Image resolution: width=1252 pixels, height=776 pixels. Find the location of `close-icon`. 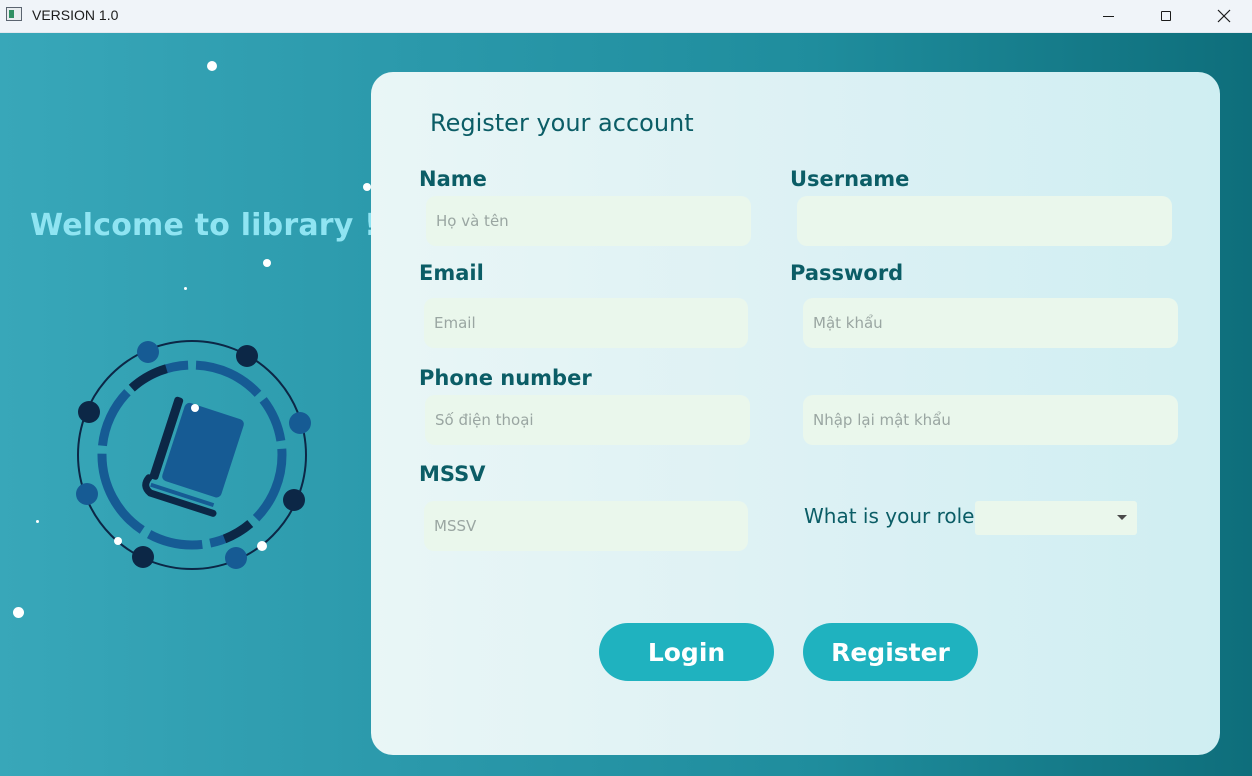

close-icon is located at coordinates (1224, 16).